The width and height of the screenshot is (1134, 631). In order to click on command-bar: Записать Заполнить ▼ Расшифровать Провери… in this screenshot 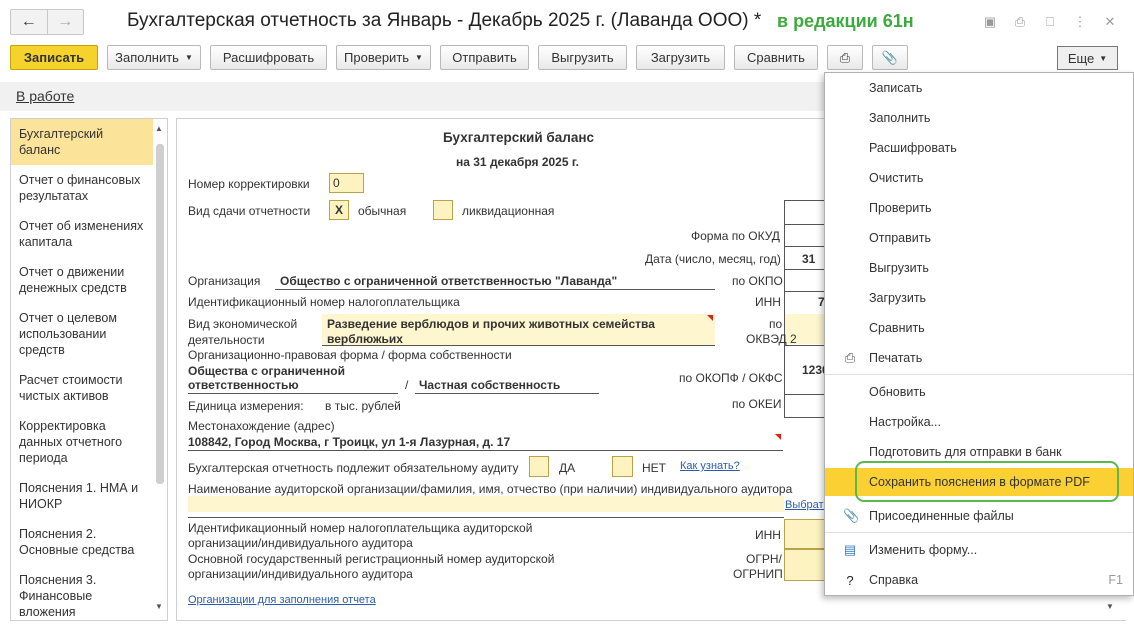, I will do `click(459, 58)`.